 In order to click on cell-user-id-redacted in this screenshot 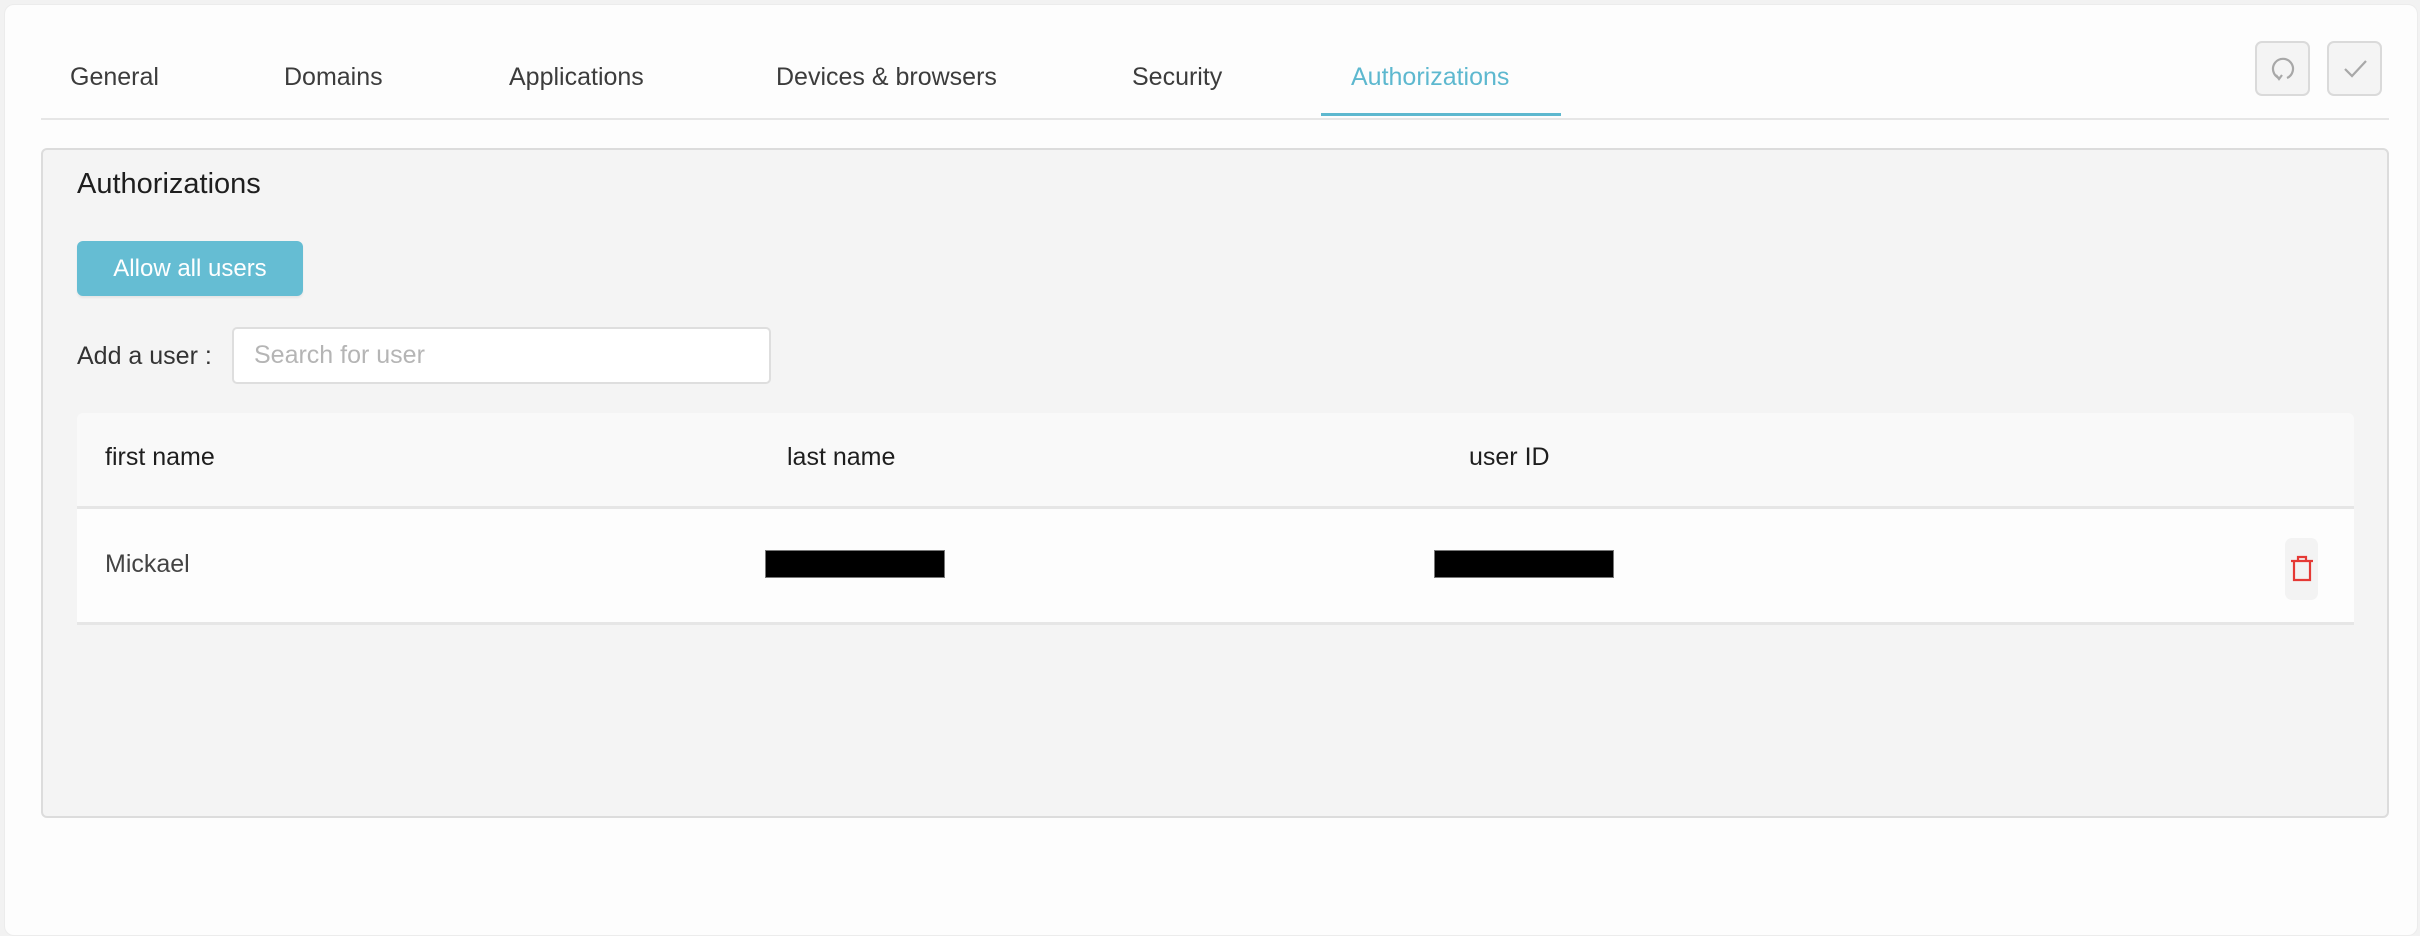, I will do `click(1524, 564)`.